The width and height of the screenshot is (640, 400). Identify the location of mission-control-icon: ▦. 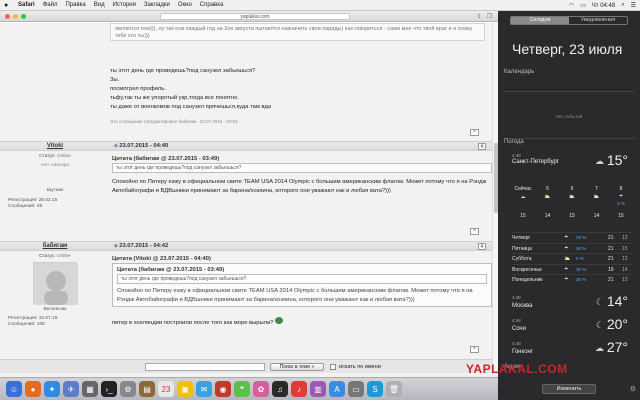
(90, 389).